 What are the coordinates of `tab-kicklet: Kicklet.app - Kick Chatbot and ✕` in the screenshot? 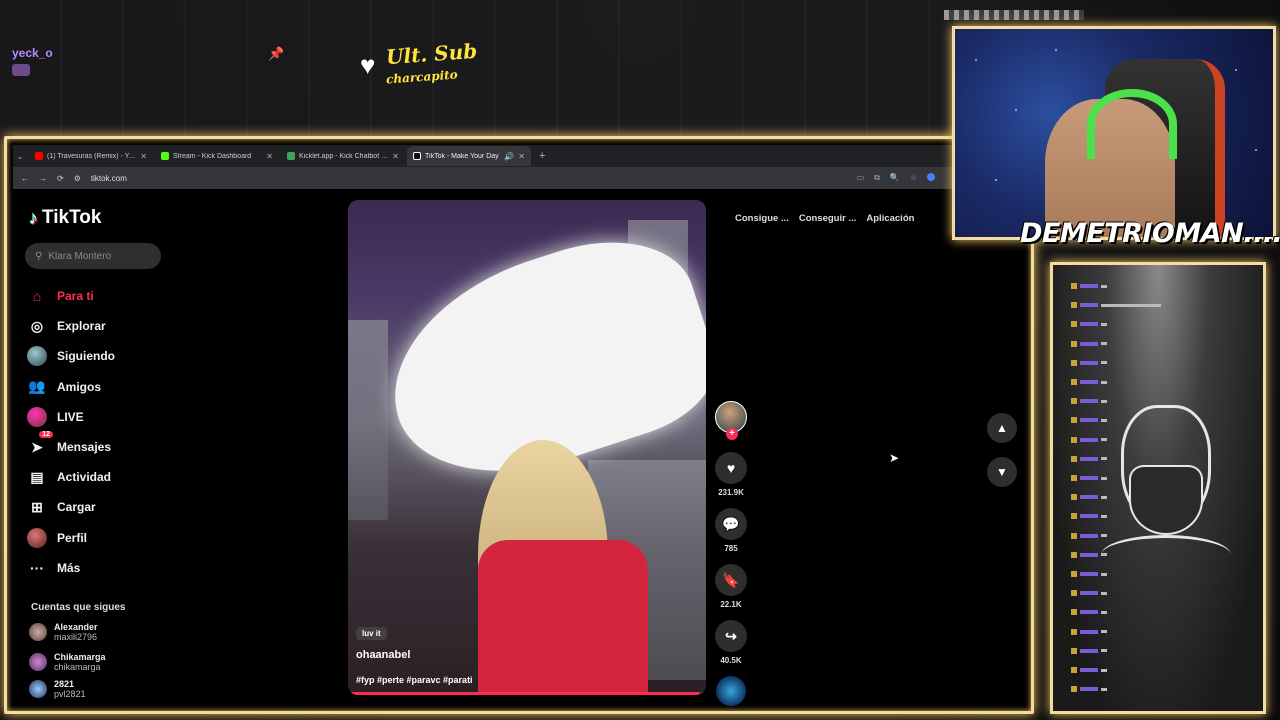 It's located at (343, 156).